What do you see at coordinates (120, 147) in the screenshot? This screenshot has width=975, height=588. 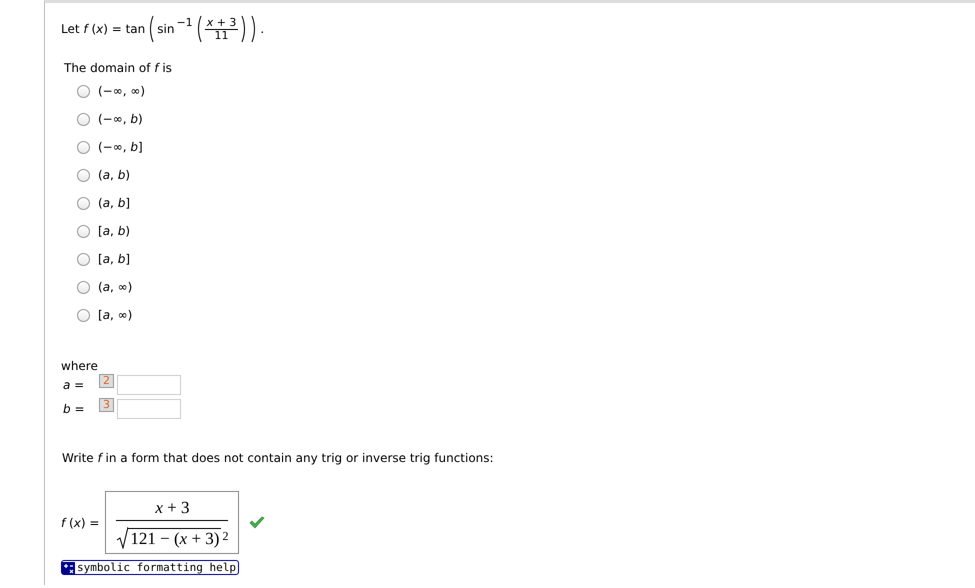 I see `option-label: (−∞, b]` at bounding box center [120, 147].